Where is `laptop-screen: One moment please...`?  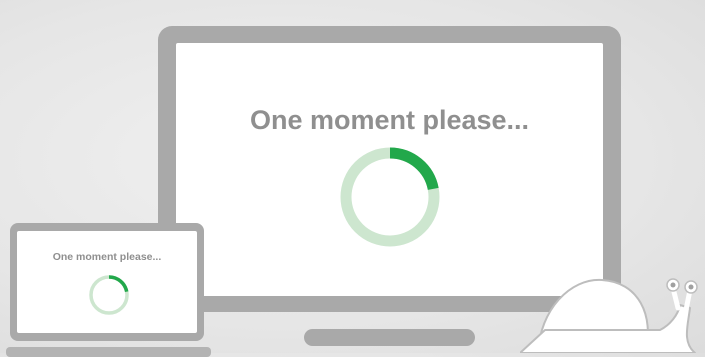
laptop-screen: One moment please... is located at coordinates (107, 282).